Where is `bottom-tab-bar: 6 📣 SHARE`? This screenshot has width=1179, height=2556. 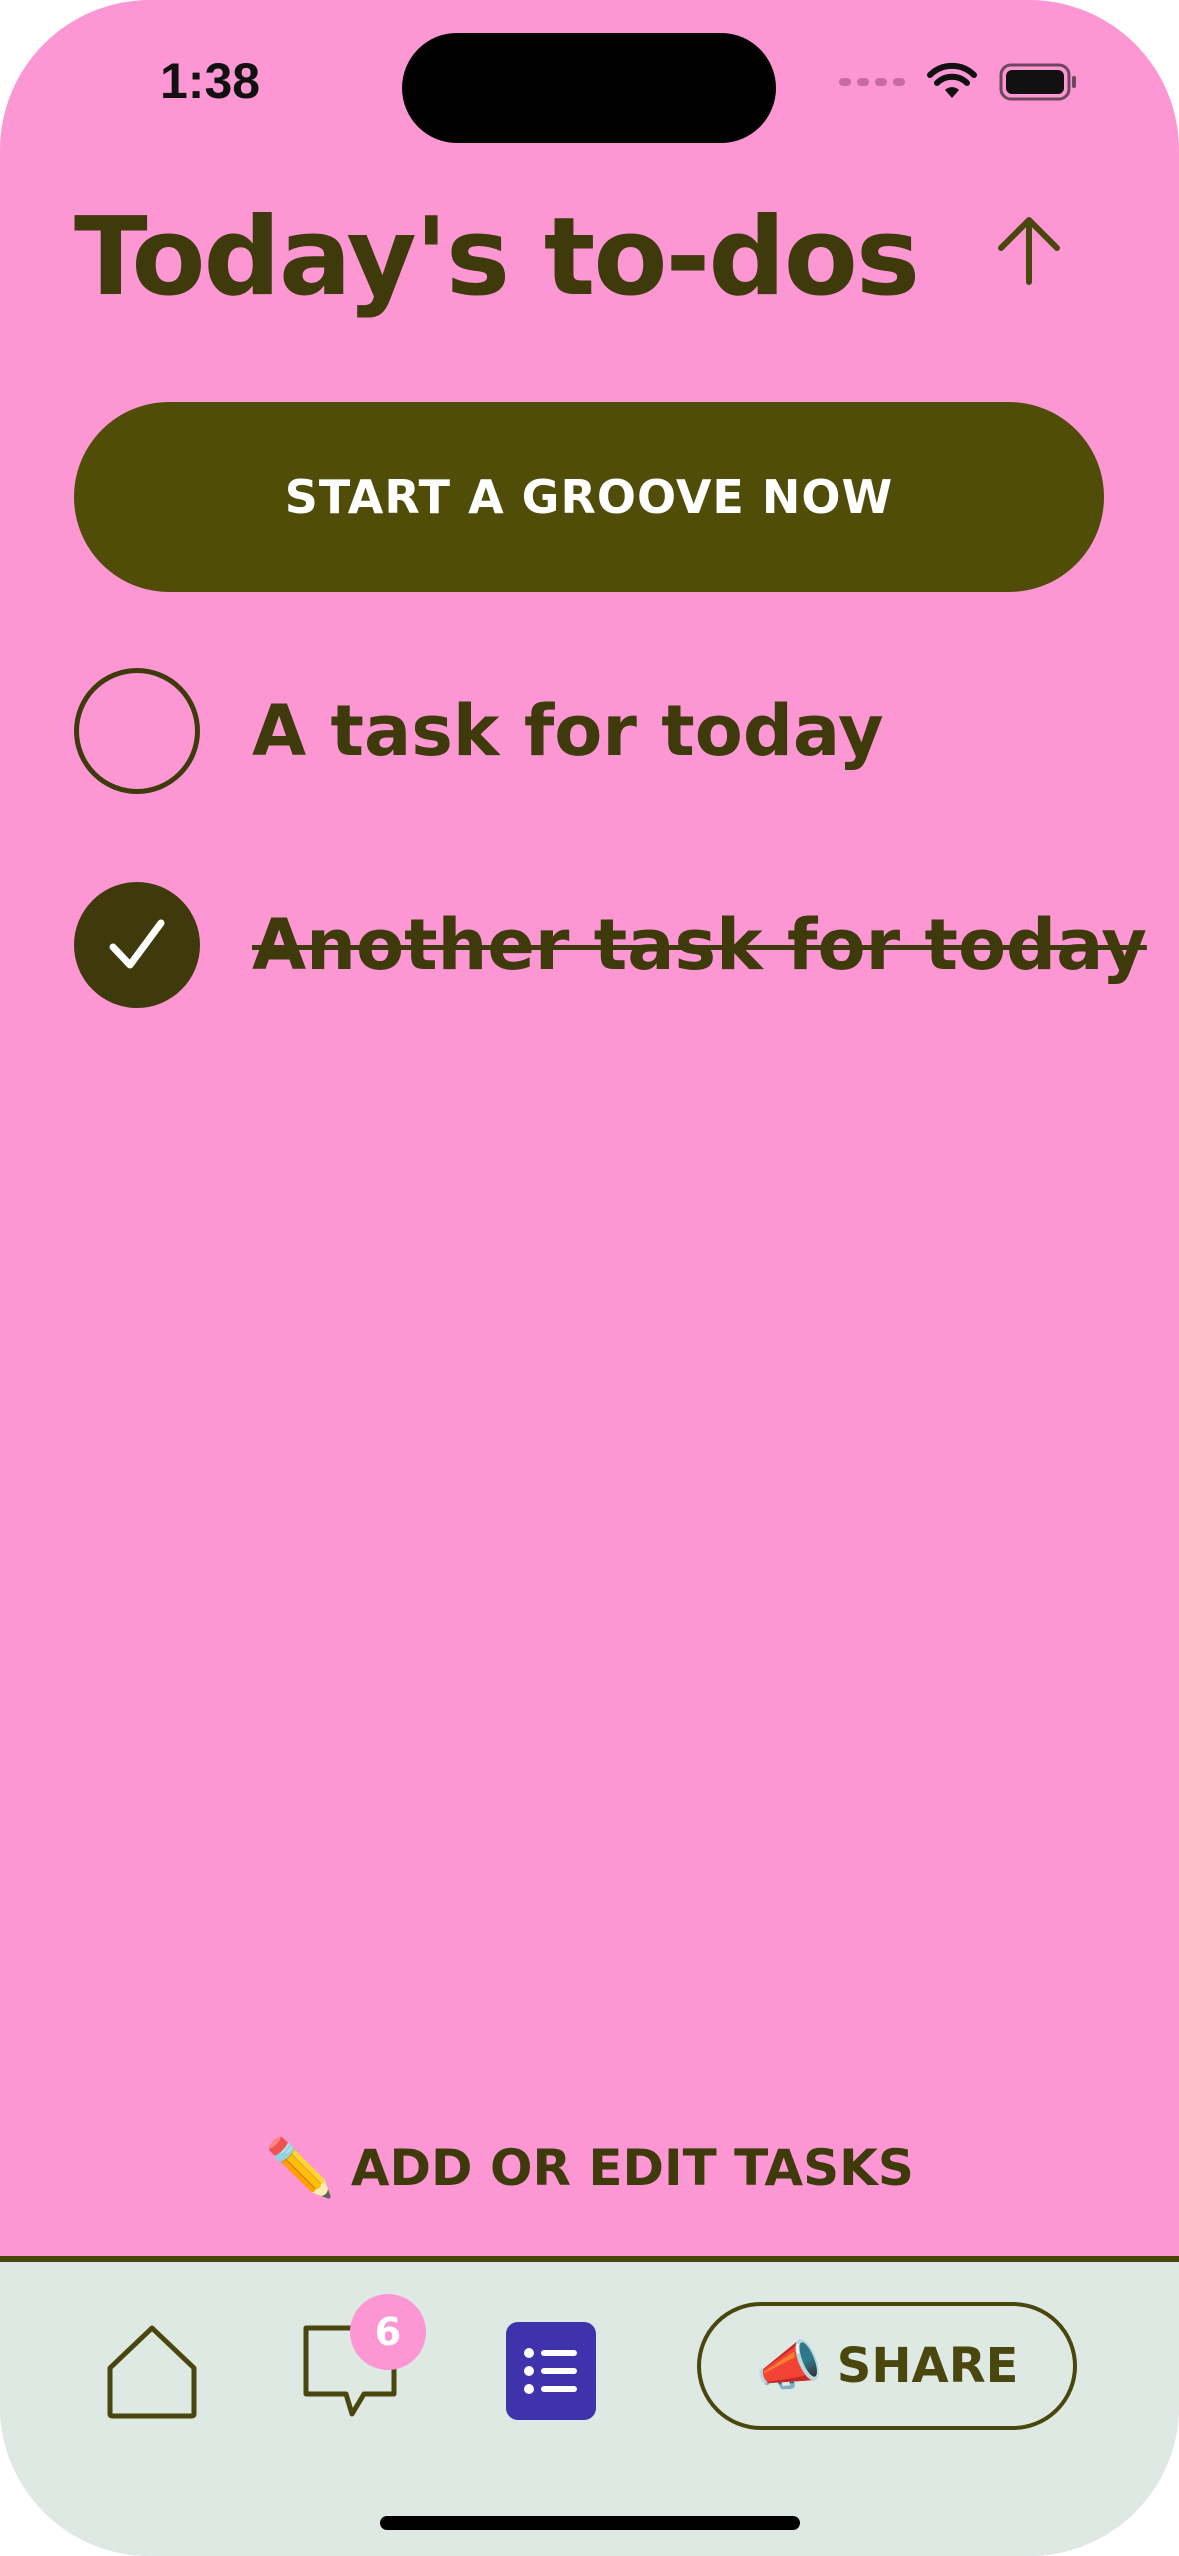
bottom-tab-bar: 6 📣 SHARE is located at coordinates (589, 2406).